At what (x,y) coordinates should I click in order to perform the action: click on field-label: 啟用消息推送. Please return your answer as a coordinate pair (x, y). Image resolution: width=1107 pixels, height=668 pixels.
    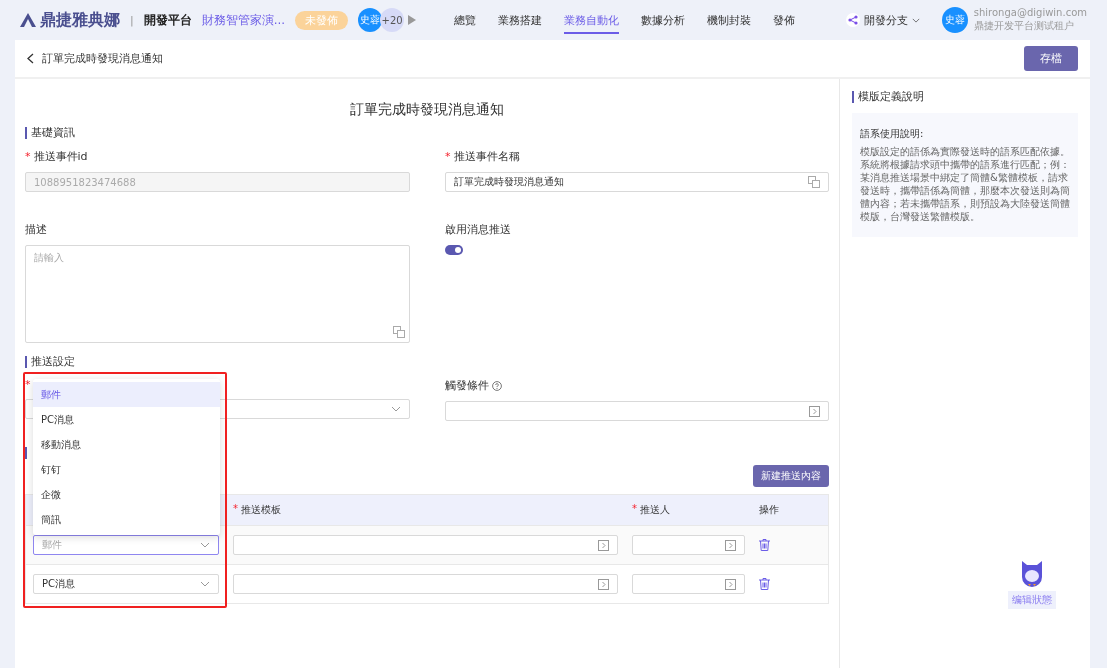
    Looking at the image, I should click on (478, 229).